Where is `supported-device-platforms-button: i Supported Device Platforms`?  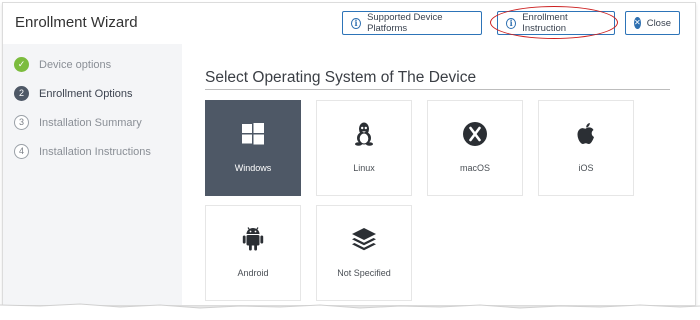
supported-device-platforms-button: i Supported Device Platforms is located at coordinates (412, 23).